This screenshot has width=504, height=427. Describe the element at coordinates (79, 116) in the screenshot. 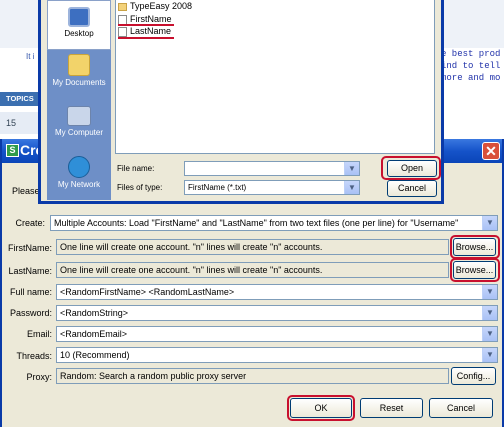

I see `my-computer-icon` at that location.